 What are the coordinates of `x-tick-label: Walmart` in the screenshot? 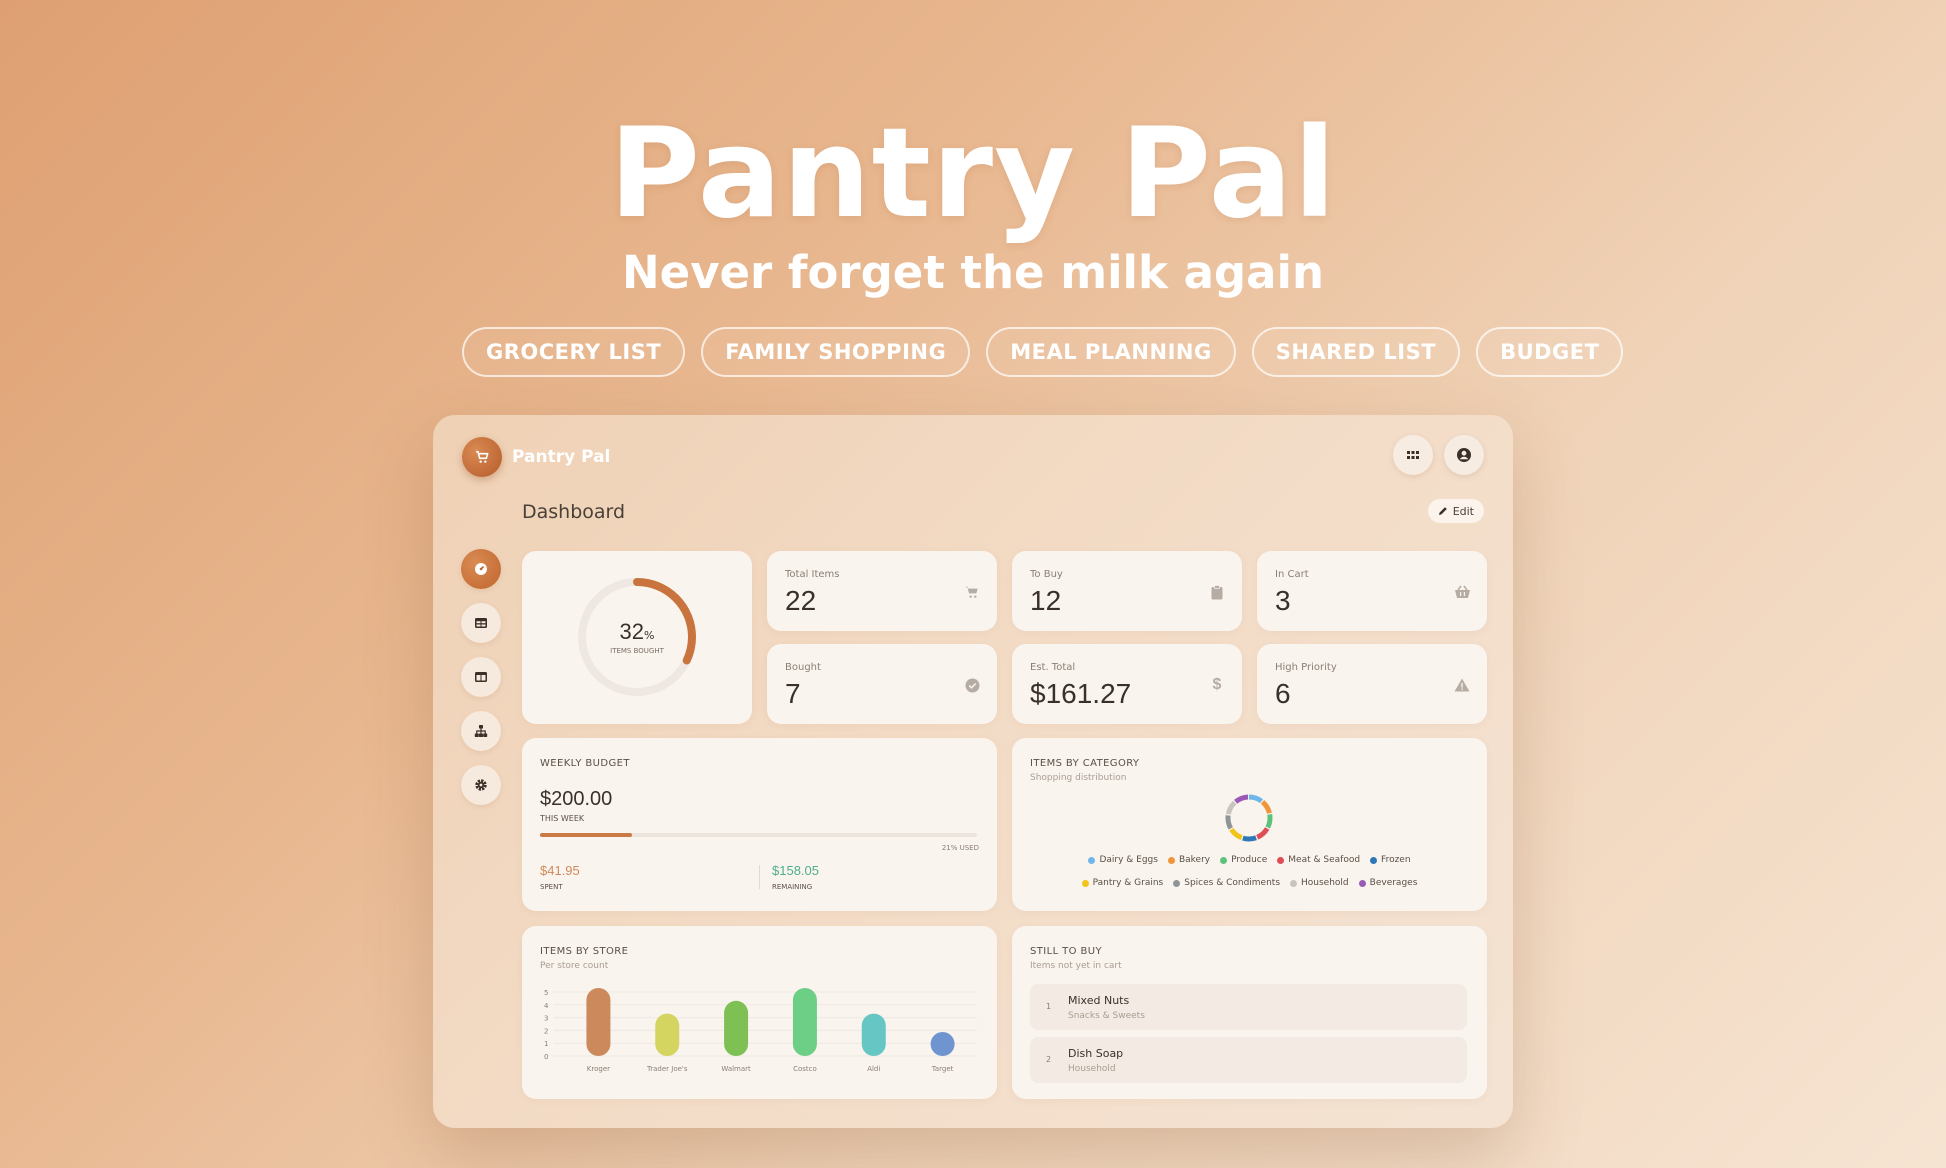 It's located at (736, 1069).